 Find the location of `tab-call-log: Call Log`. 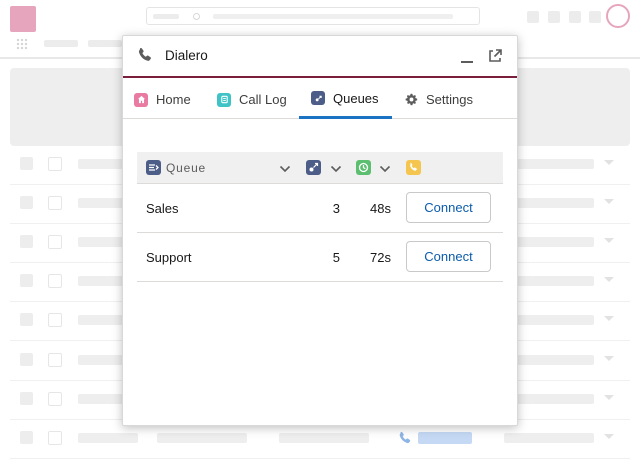

tab-call-log: Call Log is located at coordinates (252, 99).